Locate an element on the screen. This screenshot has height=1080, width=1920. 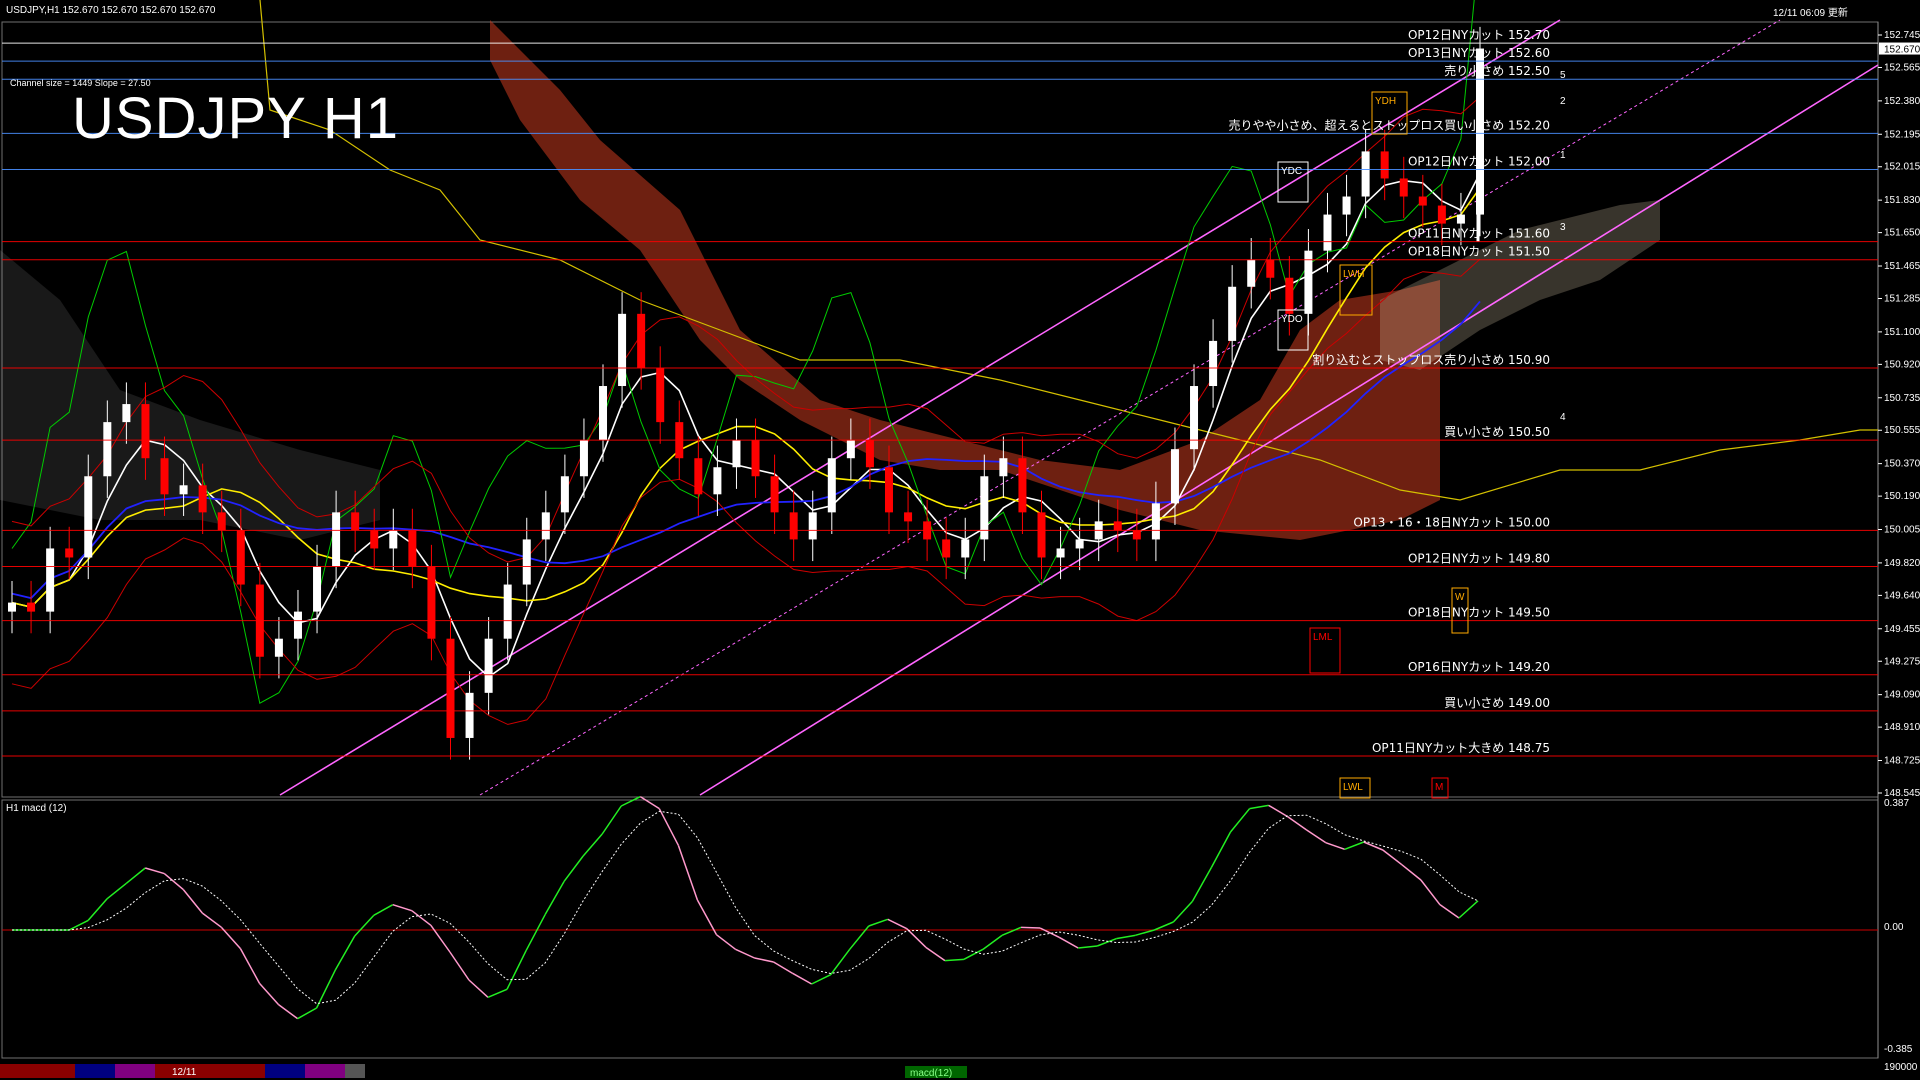
macd-axis: 0.387 0.00 -0.385 190000 is located at coordinates (1901, 935).